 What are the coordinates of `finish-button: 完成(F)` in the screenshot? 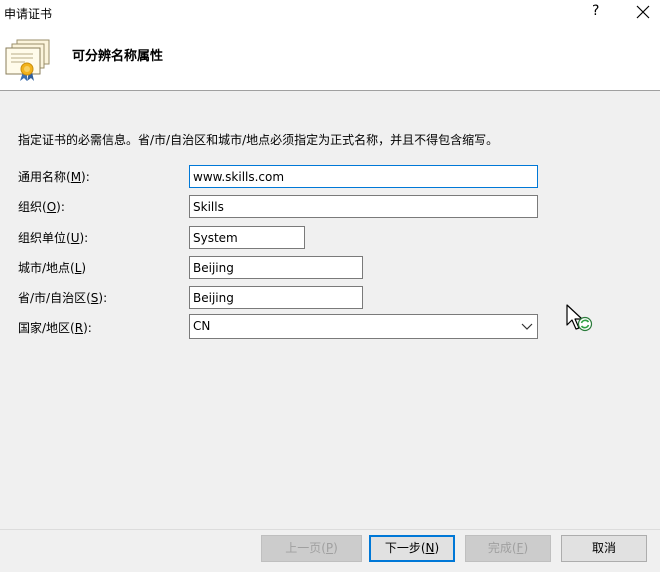 It's located at (508, 548).